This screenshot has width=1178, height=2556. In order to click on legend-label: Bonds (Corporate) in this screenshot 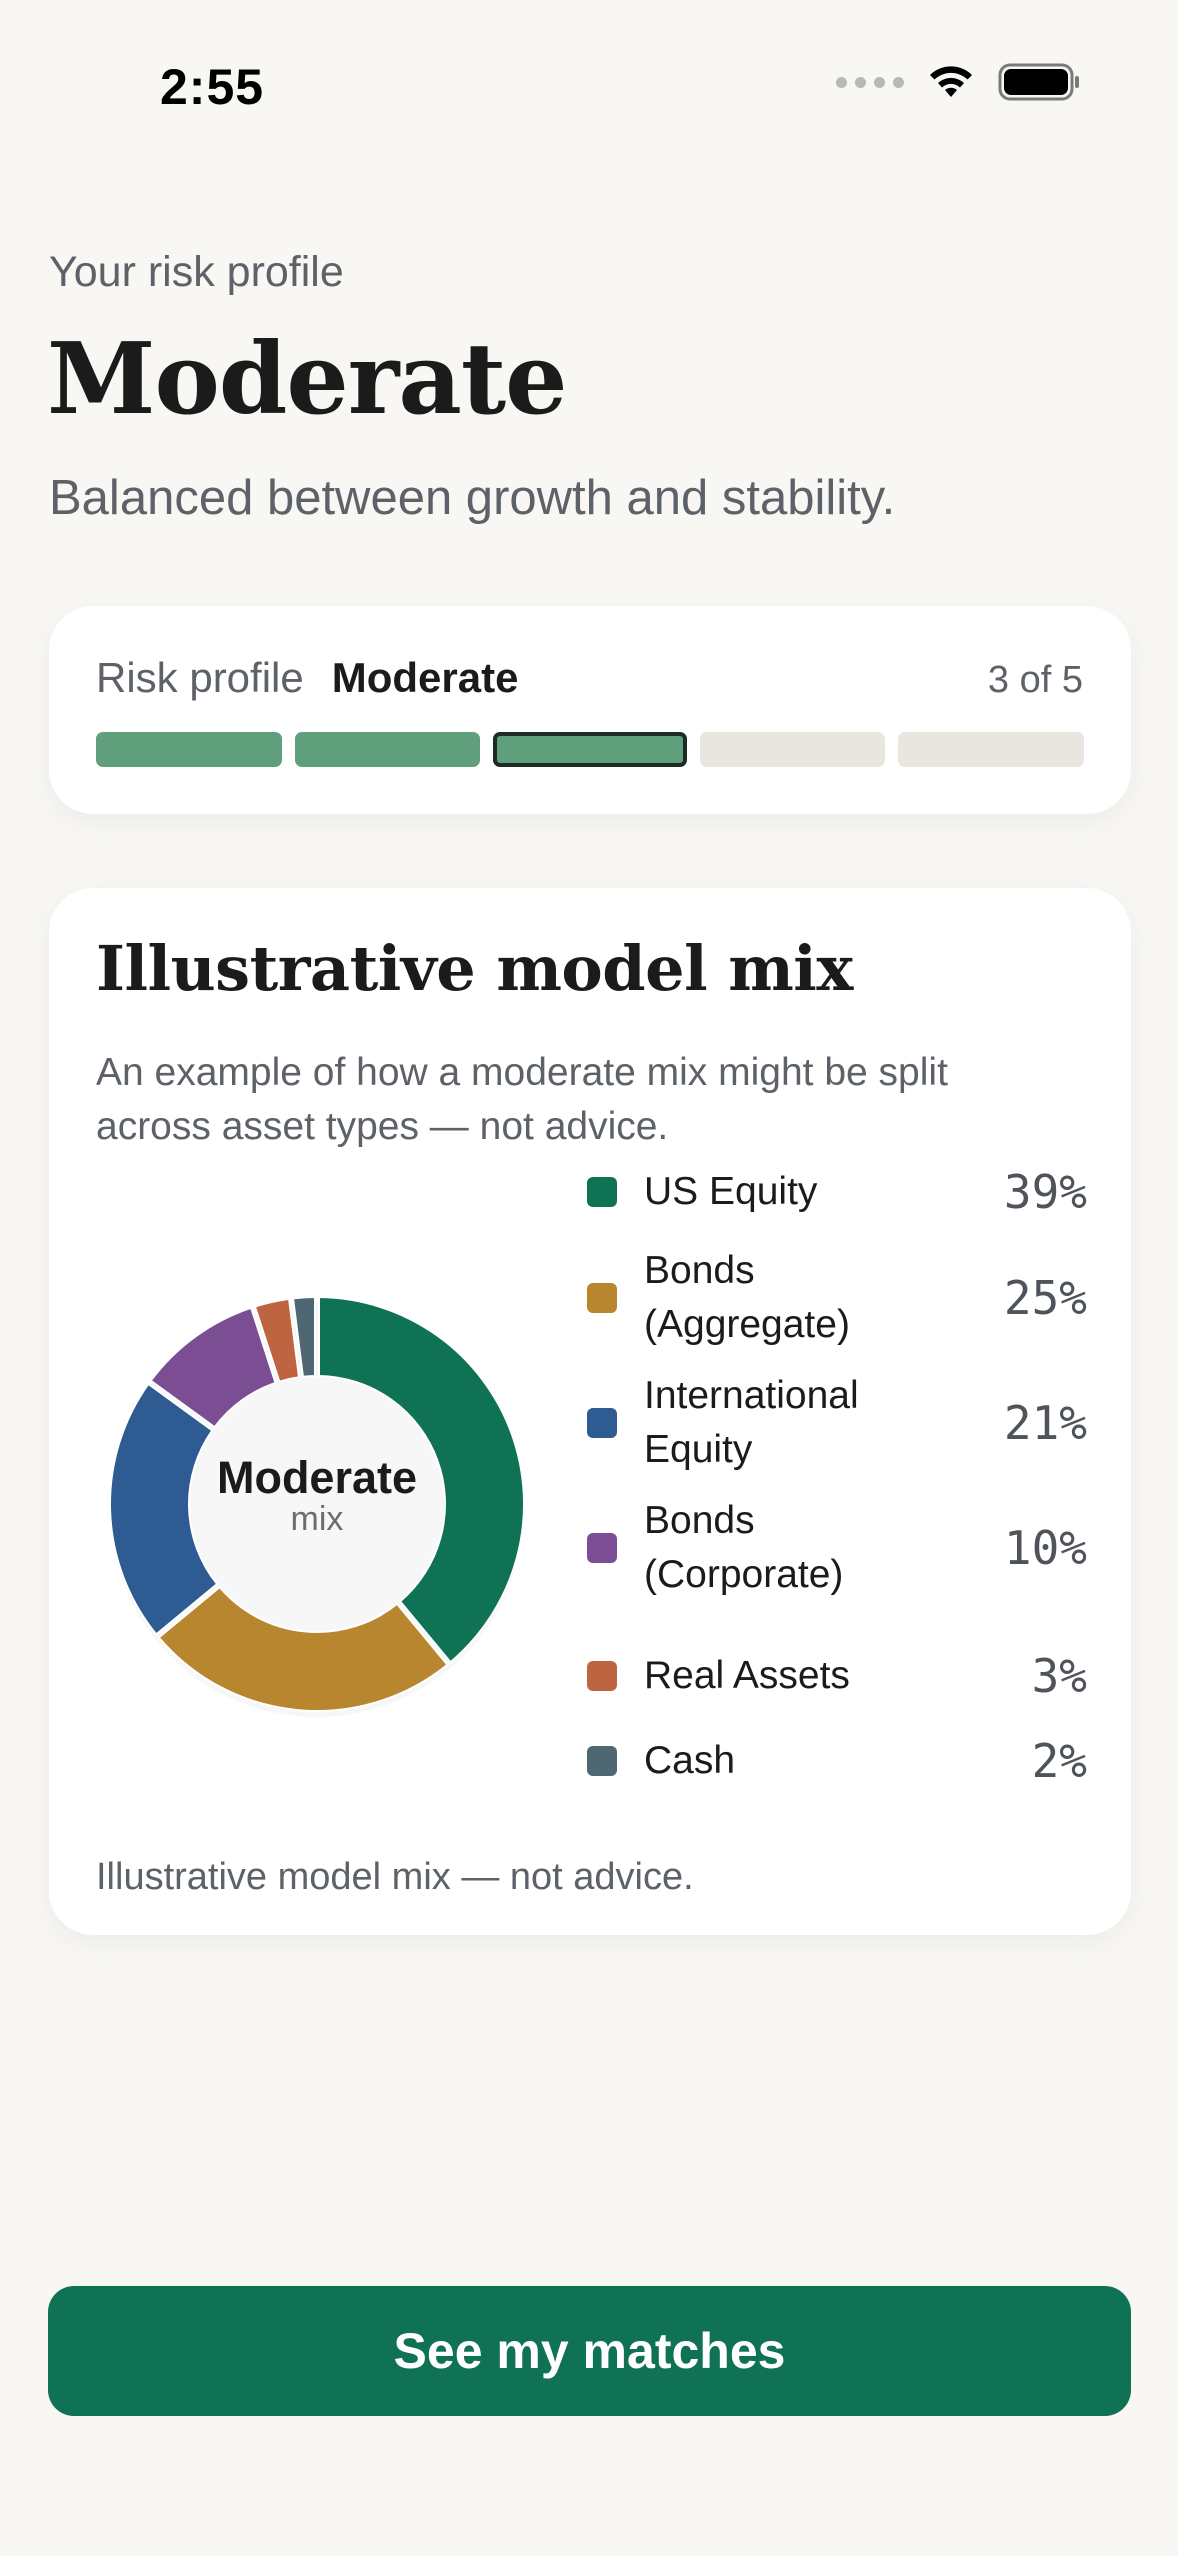, I will do `click(744, 1547)`.